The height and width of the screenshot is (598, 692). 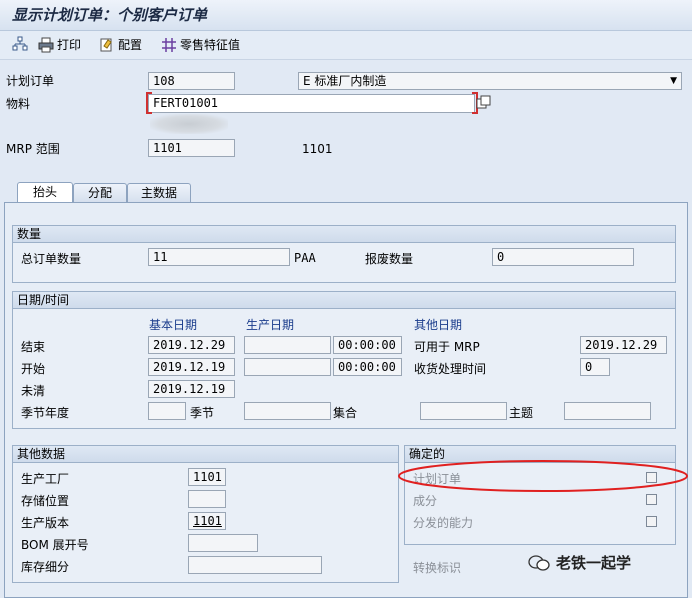 I want to click on application-toolbar: 打印 配置 零售特征值, so click(x=346, y=45).